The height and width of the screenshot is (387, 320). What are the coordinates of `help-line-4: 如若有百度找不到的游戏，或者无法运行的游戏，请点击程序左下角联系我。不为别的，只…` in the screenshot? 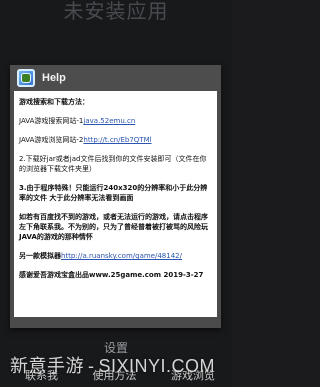 It's located at (113, 227).